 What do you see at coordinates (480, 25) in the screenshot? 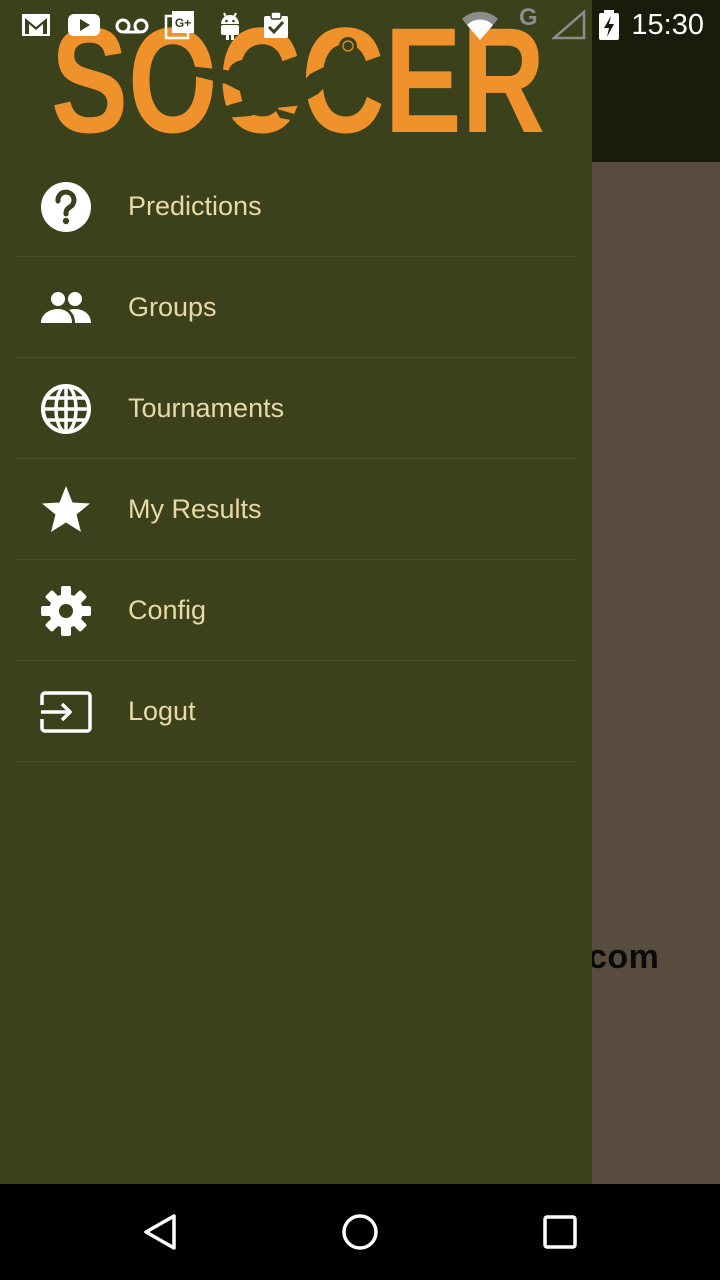
I see `wifi-icon` at bounding box center [480, 25].